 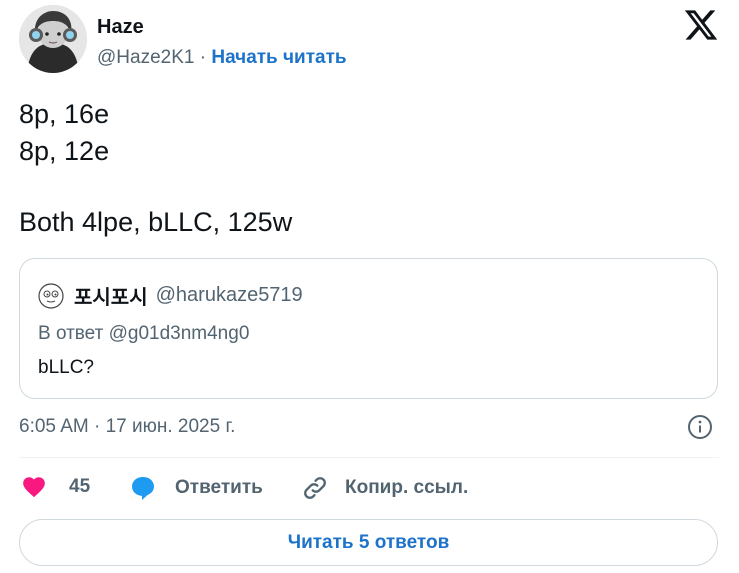 I want to click on action-bar: 45 Ответить Копир. ссыл., so click(x=369, y=490).